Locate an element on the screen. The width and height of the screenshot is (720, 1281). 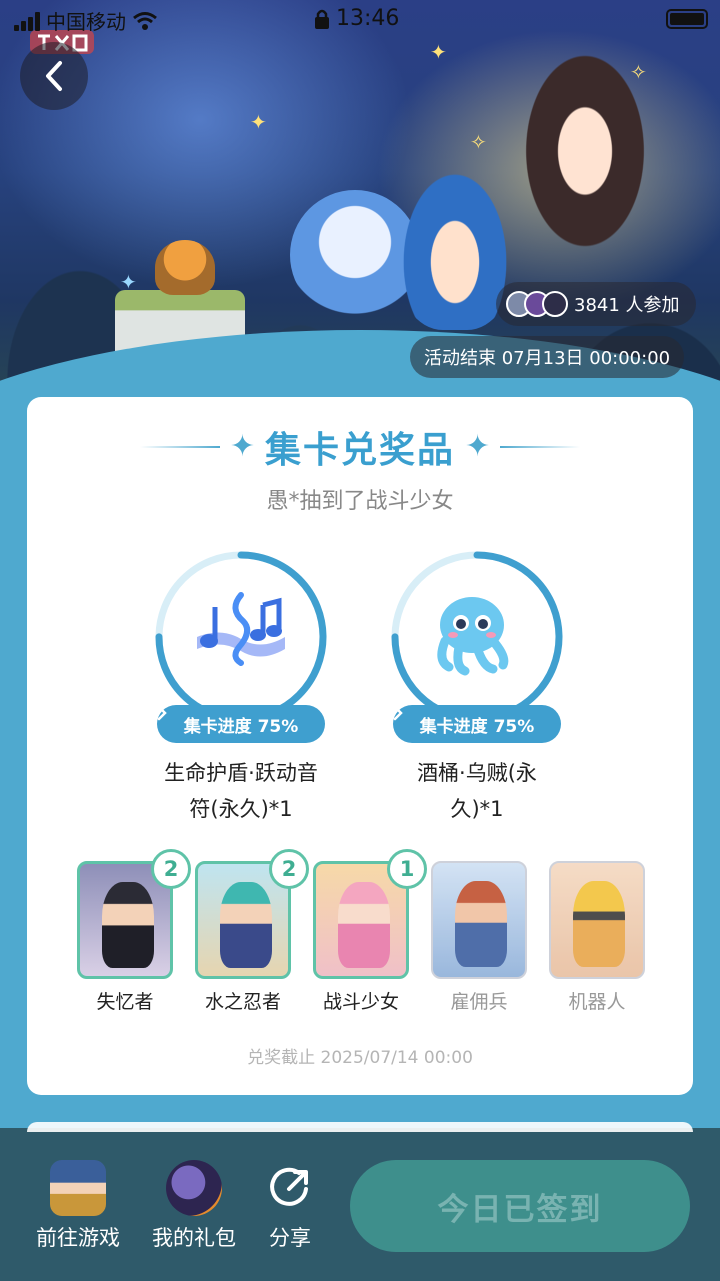
character-card: 2 水之忍者 is located at coordinates (251, 931).